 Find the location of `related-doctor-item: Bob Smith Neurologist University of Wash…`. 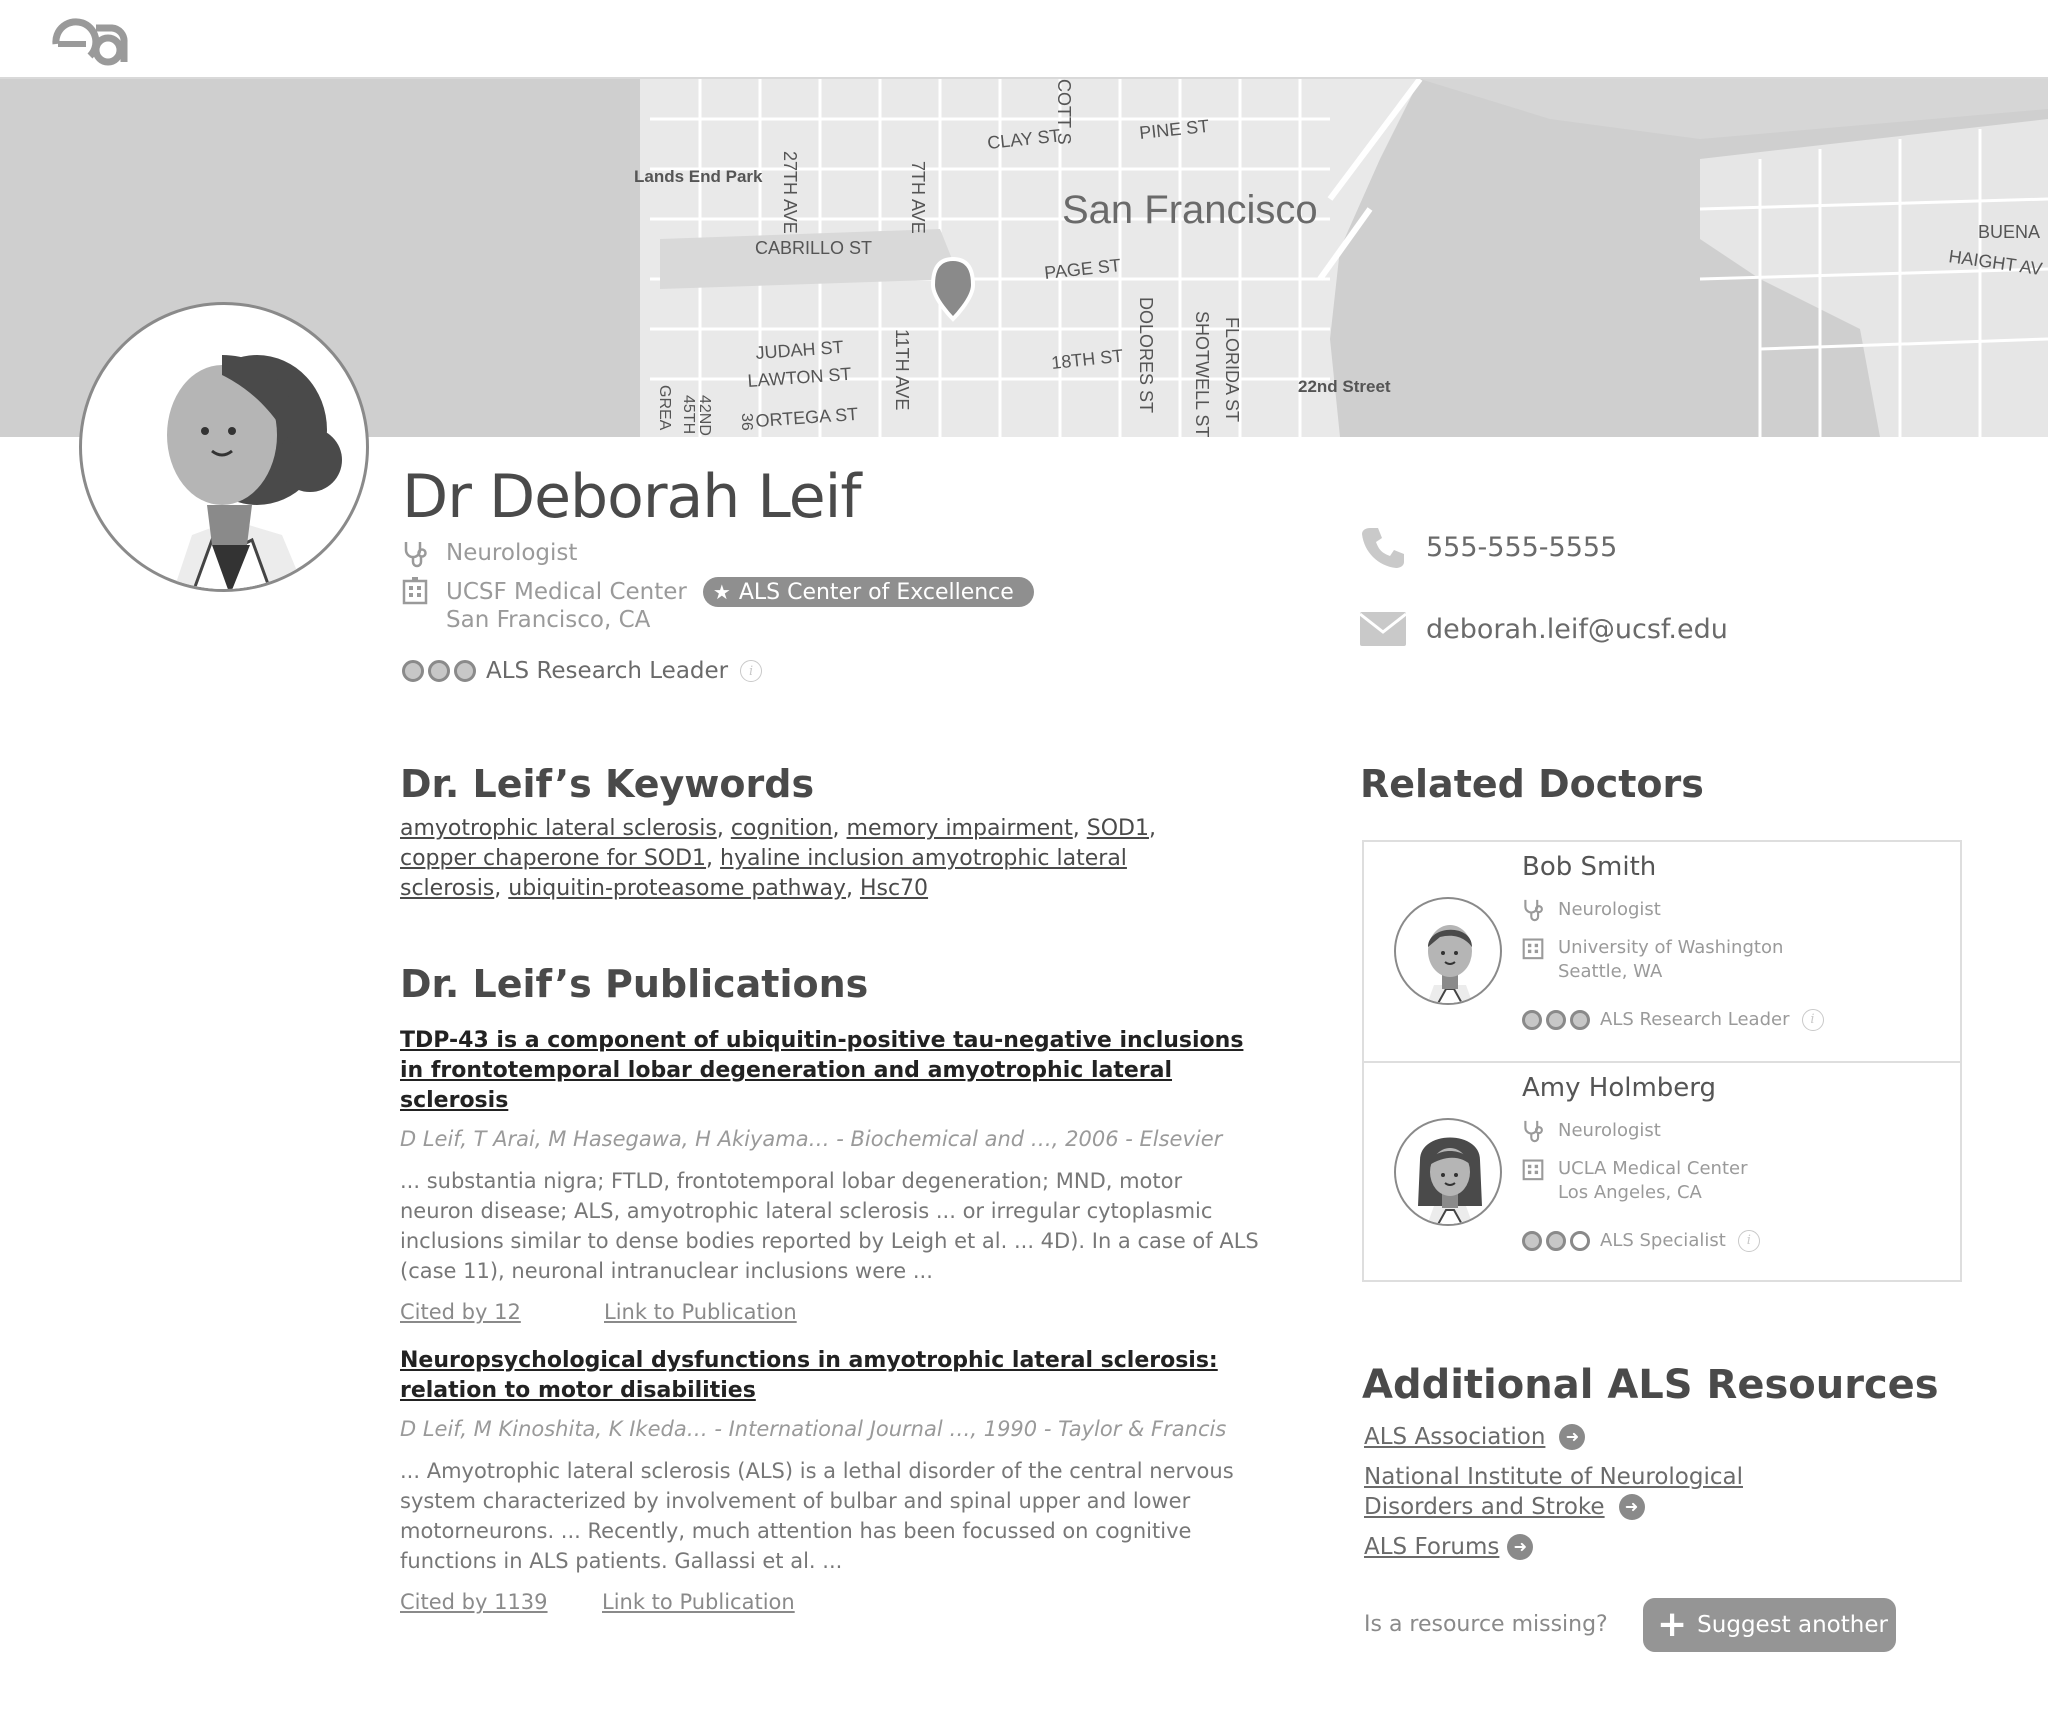

related-doctor-item: Bob Smith Neurologist University of Wash… is located at coordinates (1662, 951).